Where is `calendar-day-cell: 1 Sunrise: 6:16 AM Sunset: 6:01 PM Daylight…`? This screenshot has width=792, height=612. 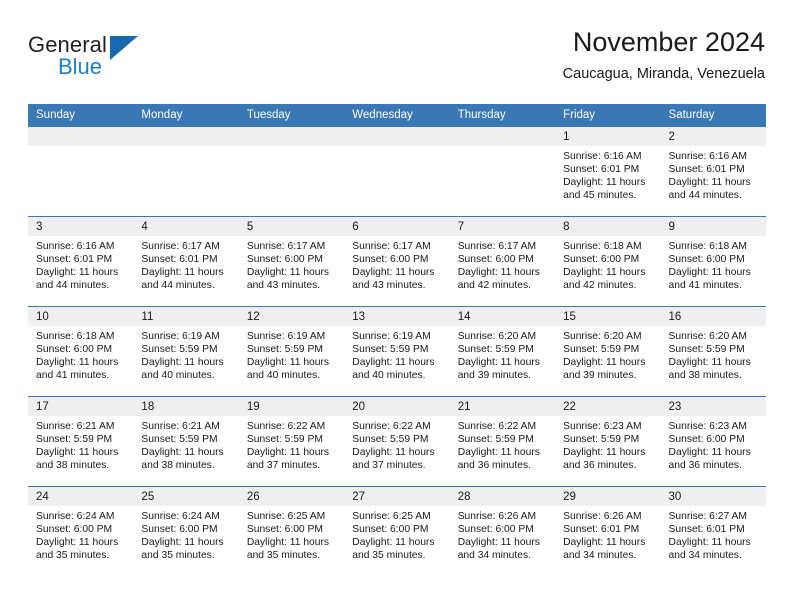
calendar-day-cell: 1 Sunrise: 6:16 AM Sunset: 6:01 PM Daylight… is located at coordinates (608, 171).